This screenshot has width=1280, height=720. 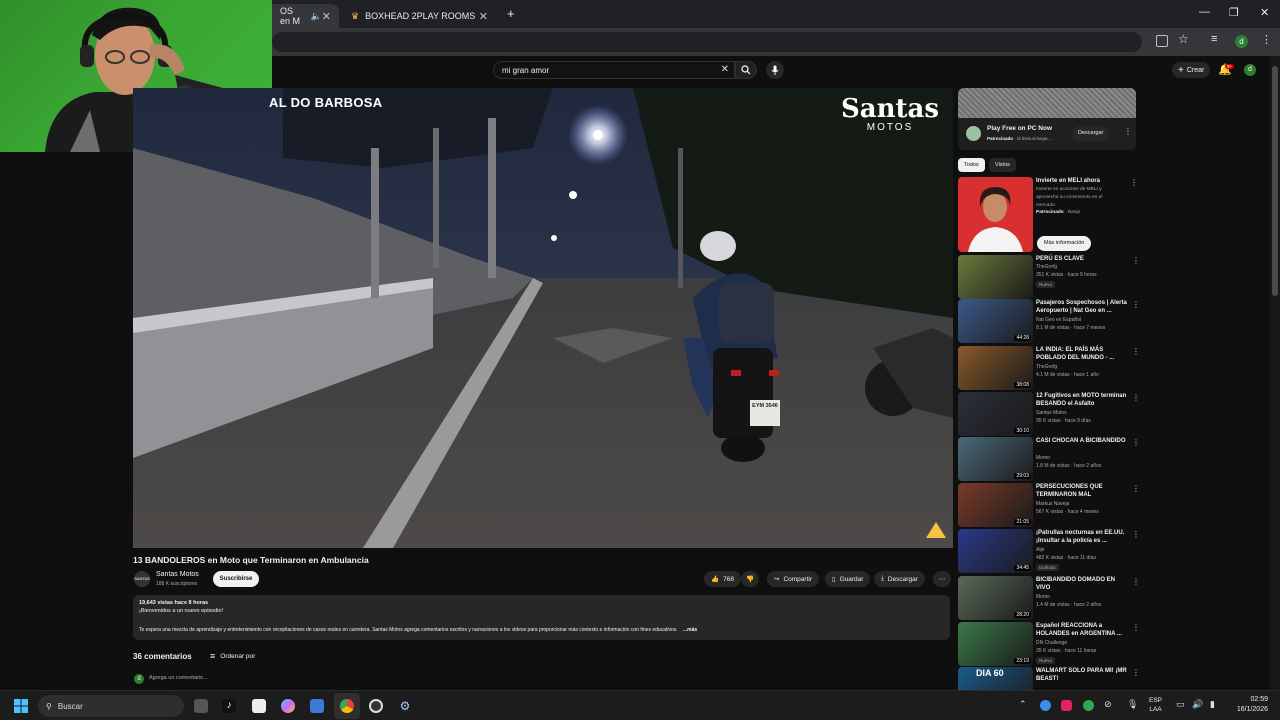 What do you see at coordinates (995, 459) in the screenshot?
I see `video-thumbnail: 29:03` at bounding box center [995, 459].